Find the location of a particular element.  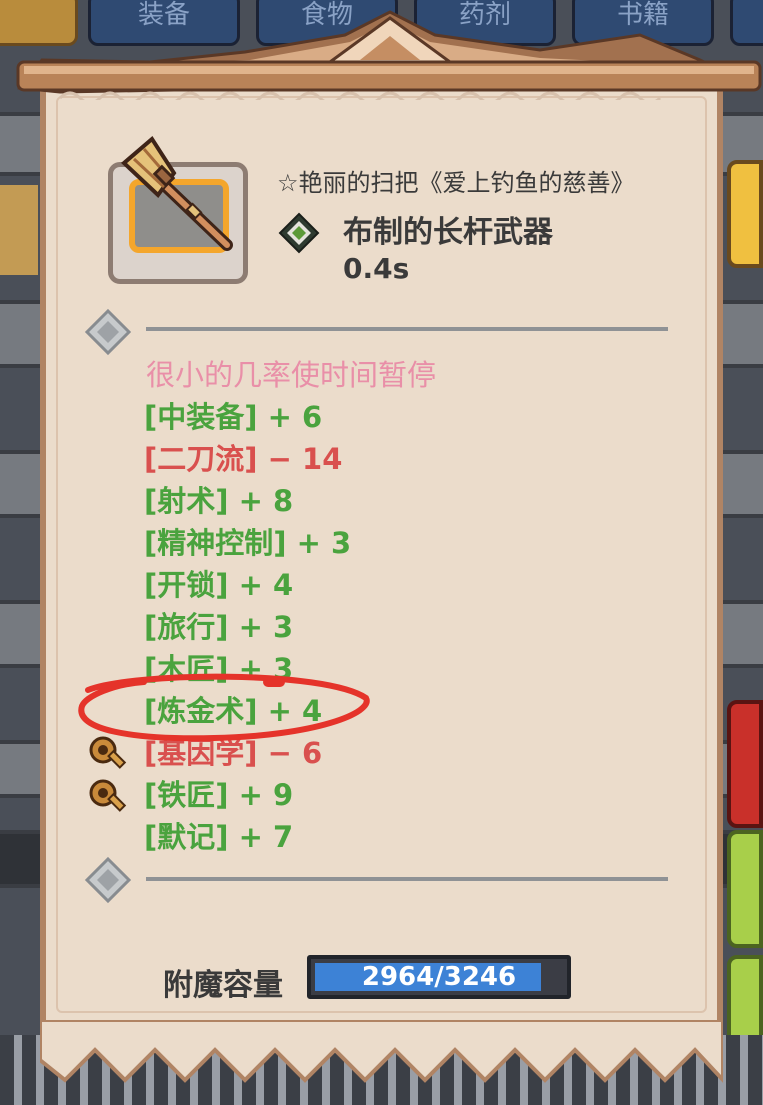

stat-value: + 7 is located at coordinates (266, 837).